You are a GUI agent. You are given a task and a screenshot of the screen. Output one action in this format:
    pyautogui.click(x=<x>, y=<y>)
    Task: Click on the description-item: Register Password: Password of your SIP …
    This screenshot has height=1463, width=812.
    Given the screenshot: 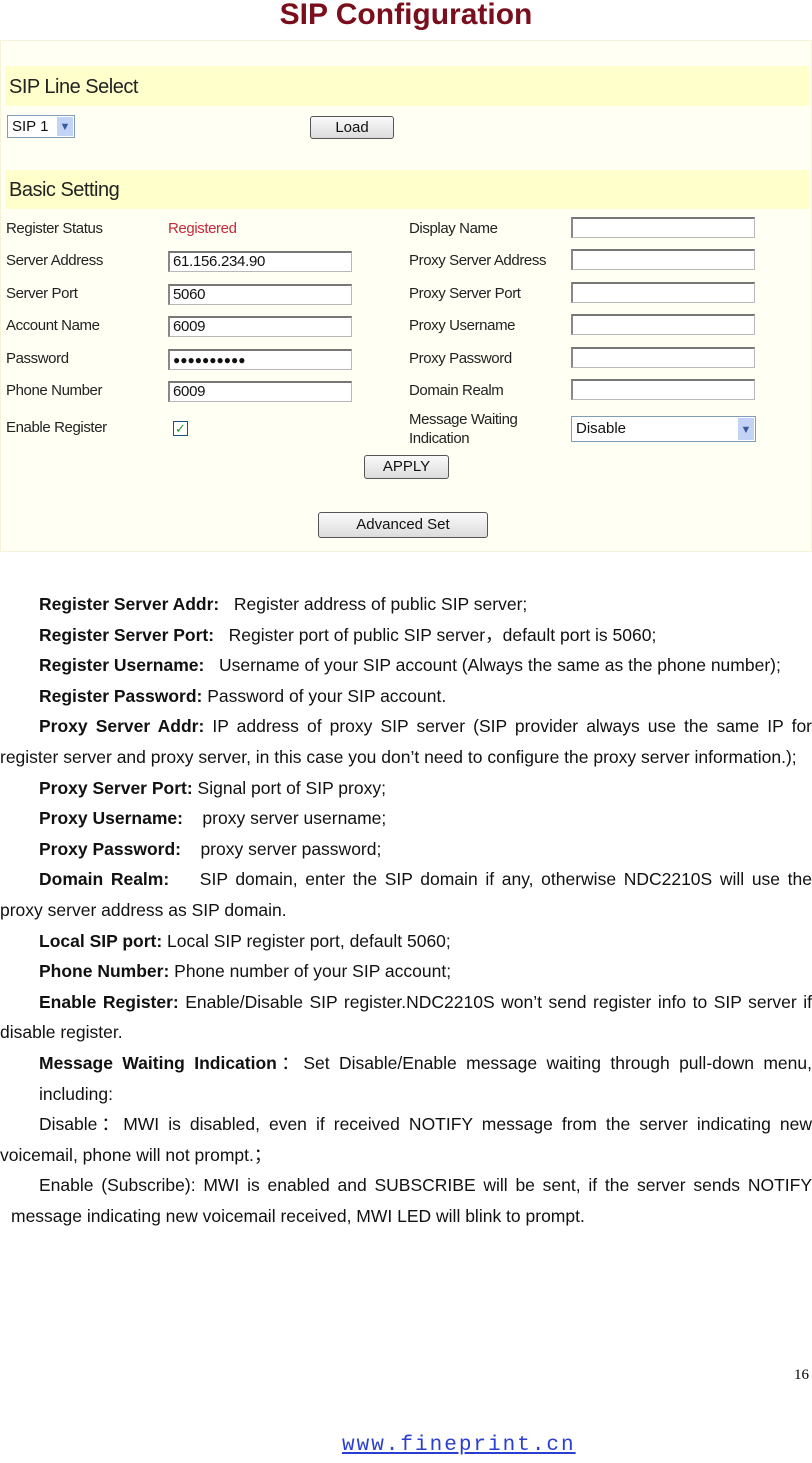 What is the action you would take?
    pyautogui.click(x=406, y=696)
    